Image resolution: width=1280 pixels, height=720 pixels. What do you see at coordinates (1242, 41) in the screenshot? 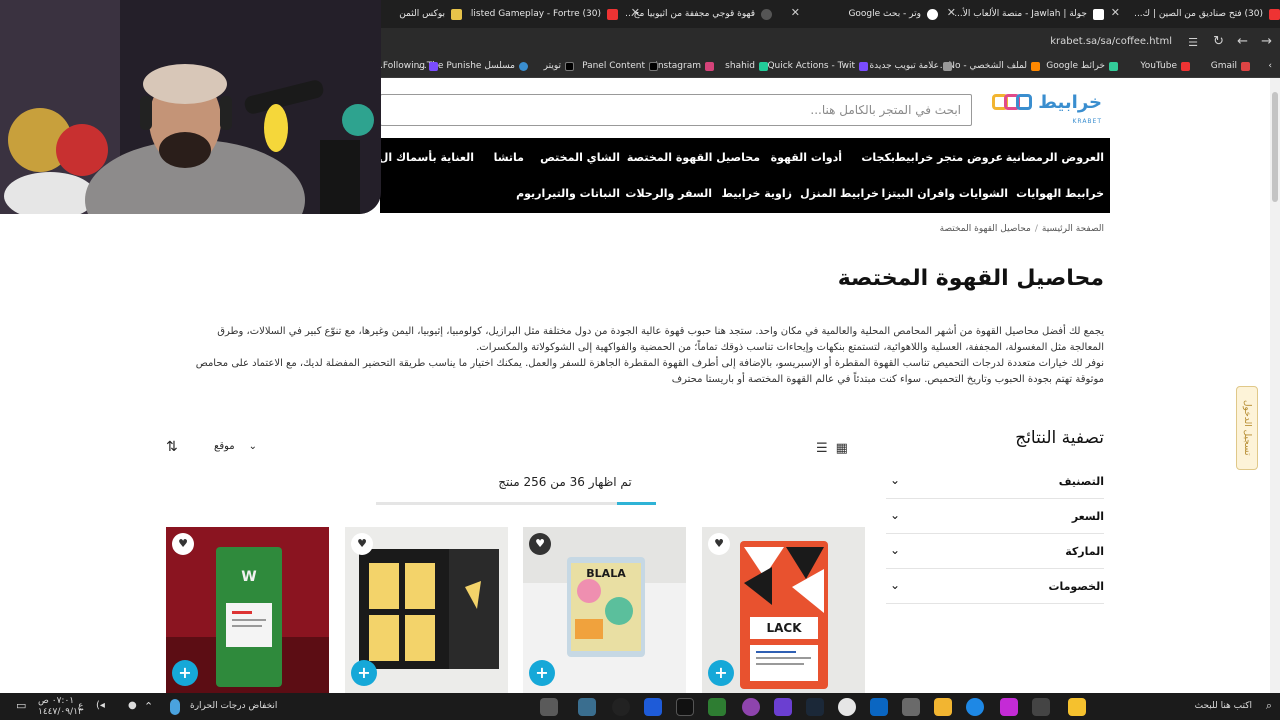
I see `forward-icon: ←` at bounding box center [1242, 41].